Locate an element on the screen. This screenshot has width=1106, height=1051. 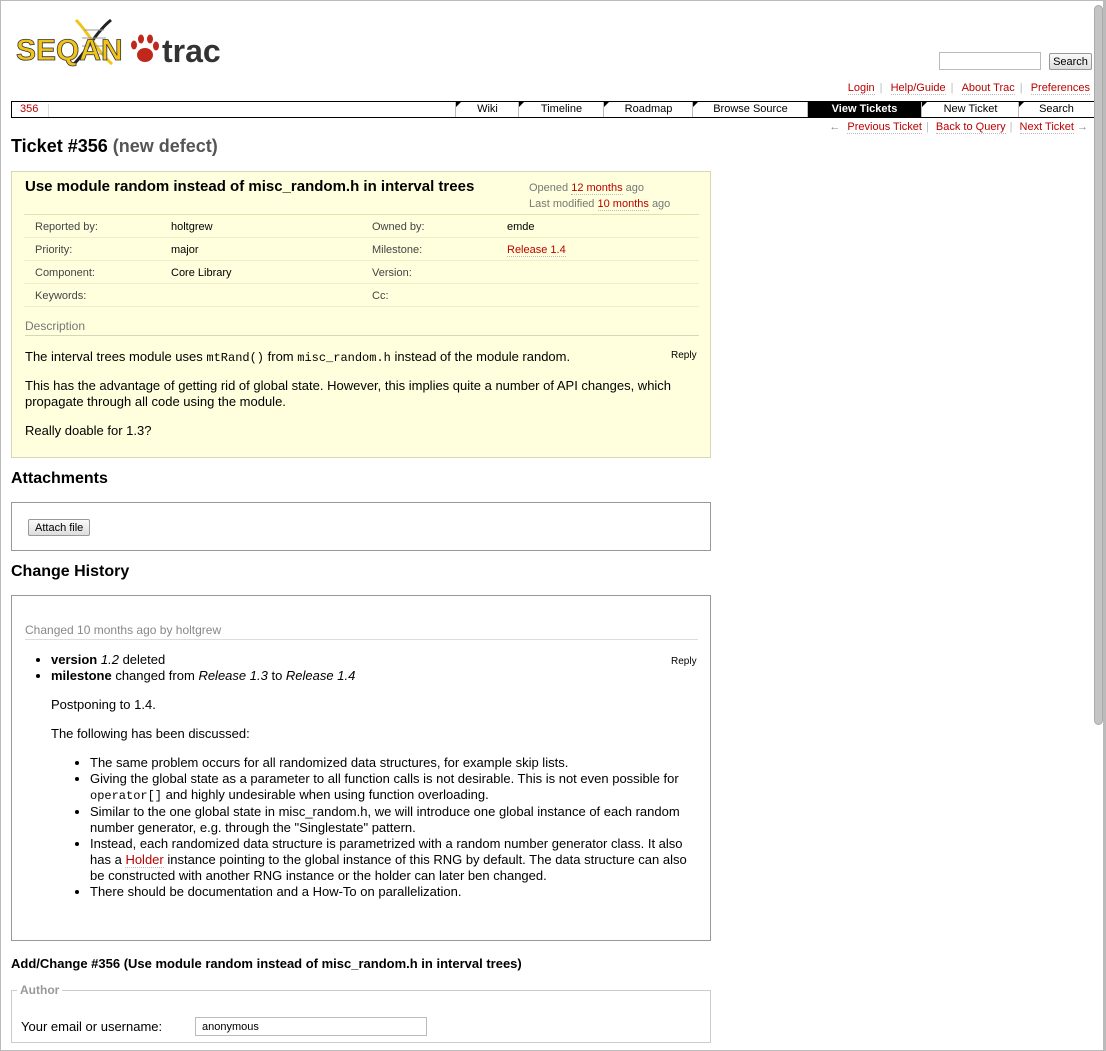
owned-by-label: Owned by: is located at coordinates (398, 227).